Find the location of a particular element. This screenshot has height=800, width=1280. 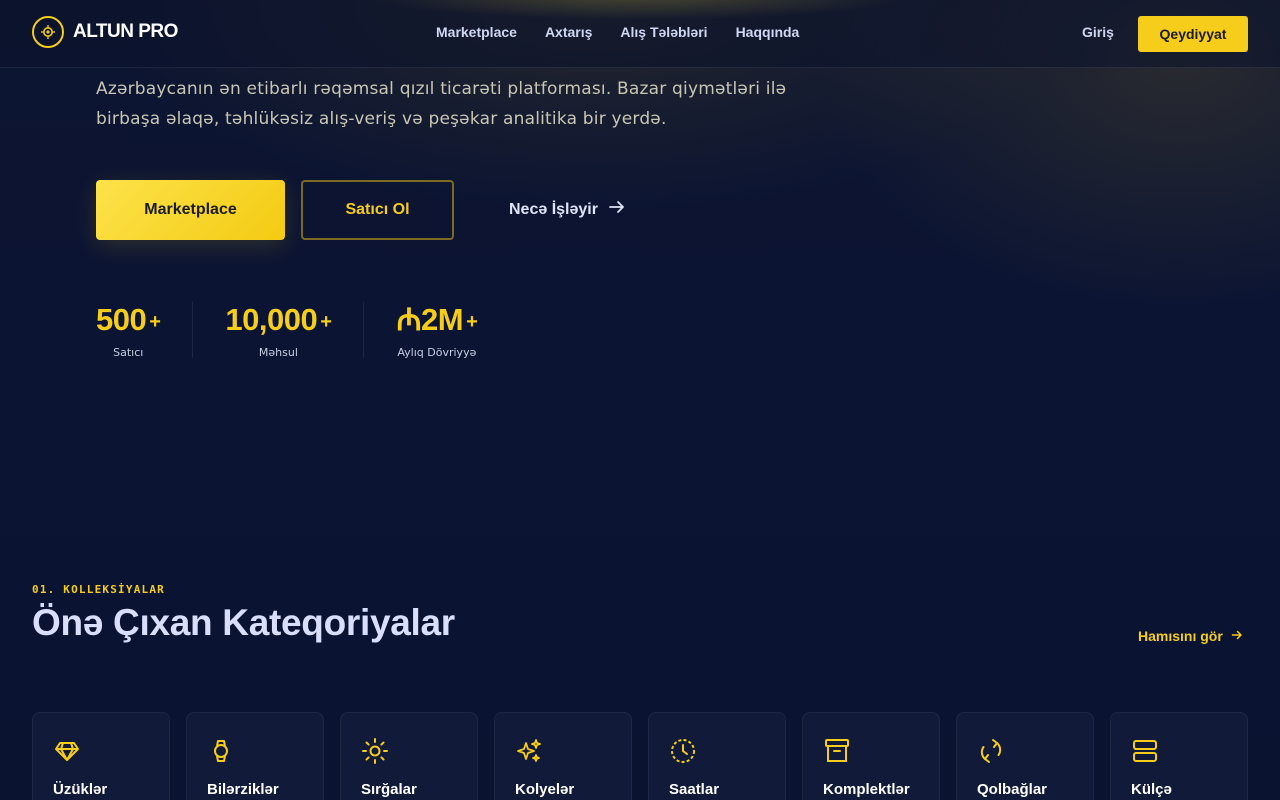

nav-search: Axtarış is located at coordinates (568, 32).